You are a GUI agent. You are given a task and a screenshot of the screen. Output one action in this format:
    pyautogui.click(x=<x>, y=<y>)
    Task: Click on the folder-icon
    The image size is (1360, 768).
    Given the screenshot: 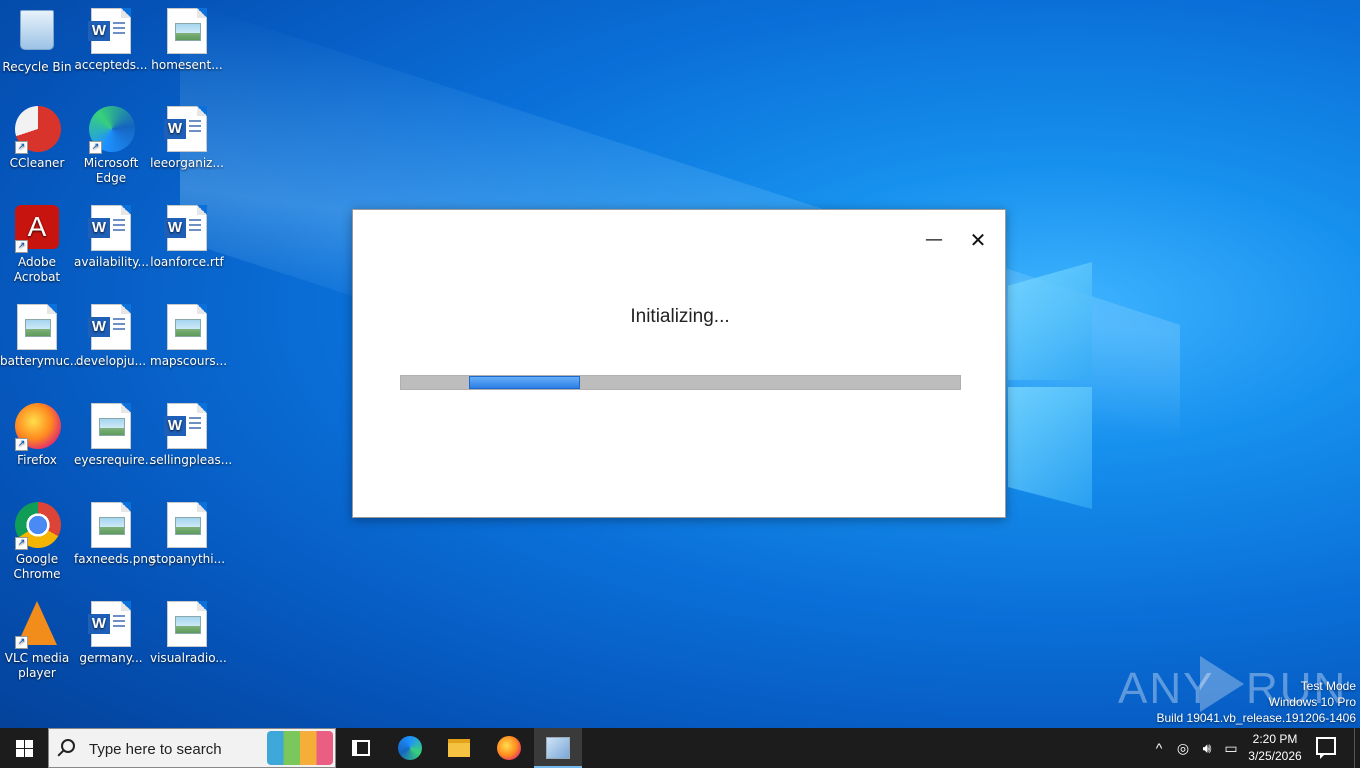 What is the action you would take?
    pyautogui.click(x=459, y=748)
    